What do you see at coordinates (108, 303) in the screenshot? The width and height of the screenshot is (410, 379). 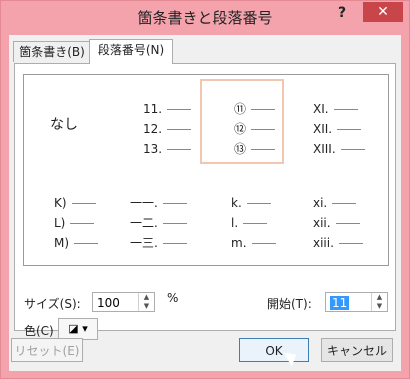 I see `size-value: 100` at bounding box center [108, 303].